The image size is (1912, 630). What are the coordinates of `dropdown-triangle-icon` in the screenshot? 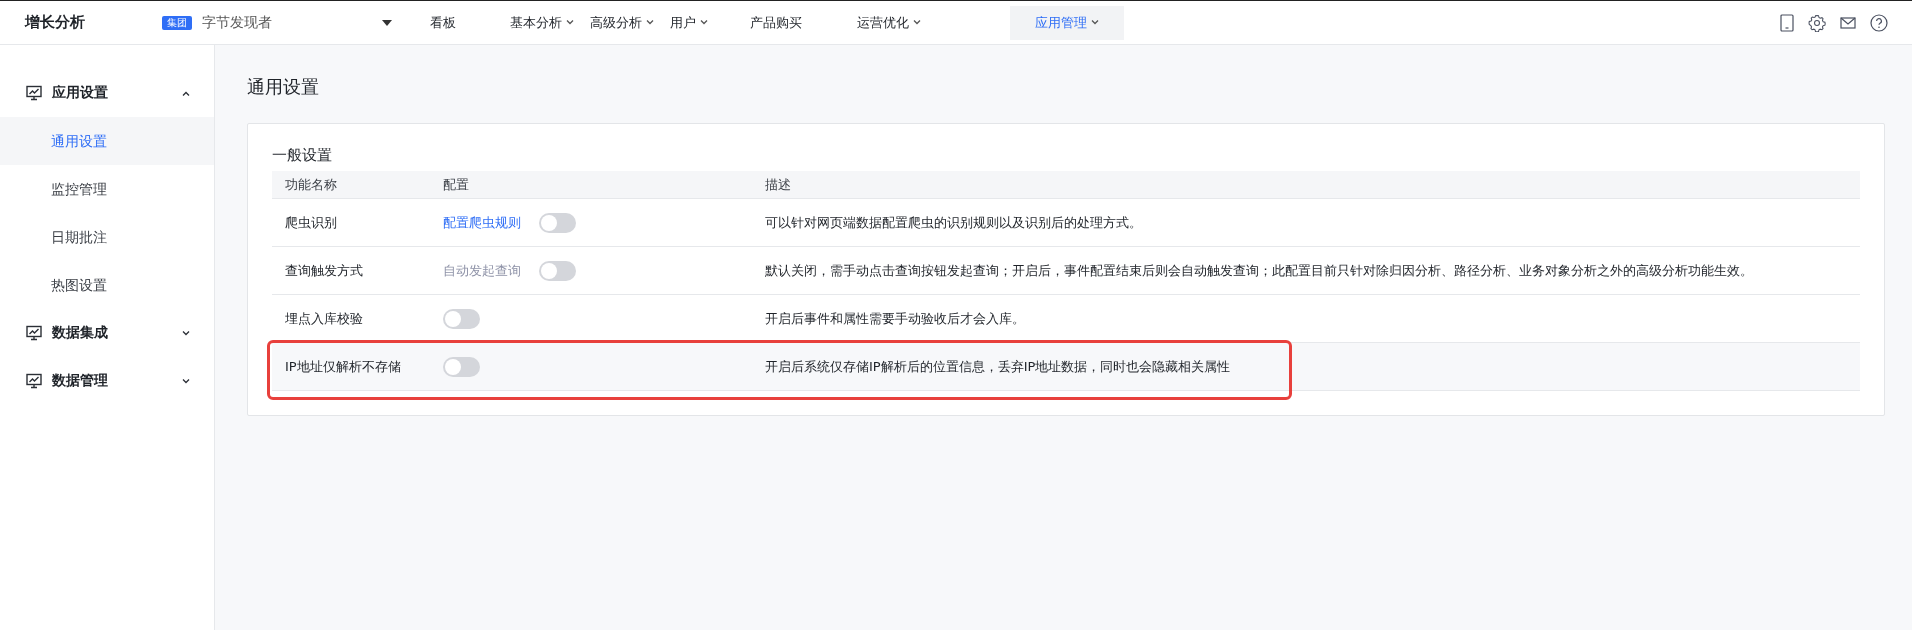 It's located at (387, 22).